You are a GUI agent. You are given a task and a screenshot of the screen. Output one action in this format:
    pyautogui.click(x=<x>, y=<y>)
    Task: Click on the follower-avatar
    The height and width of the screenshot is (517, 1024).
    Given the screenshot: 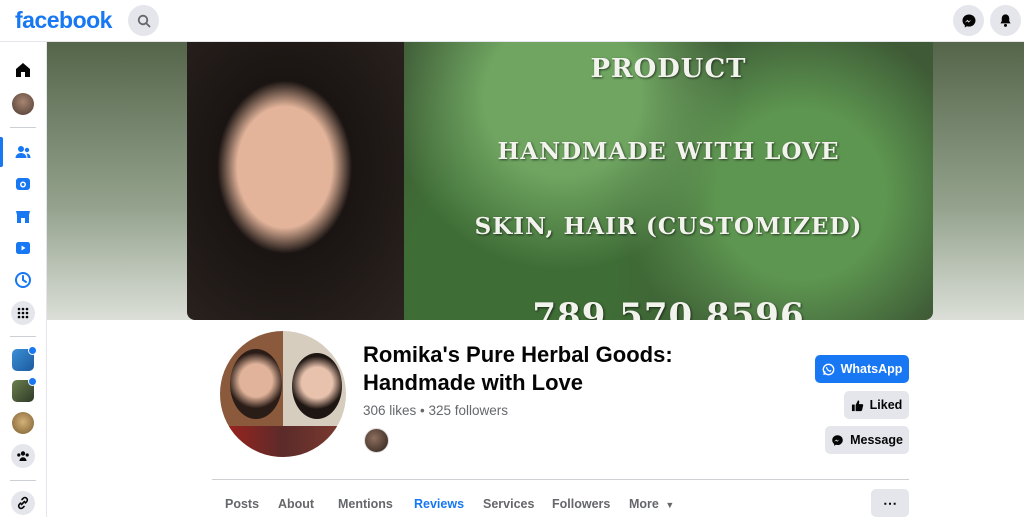 What is the action you would take?
    pyautogui.click(x=376, y=440)
    